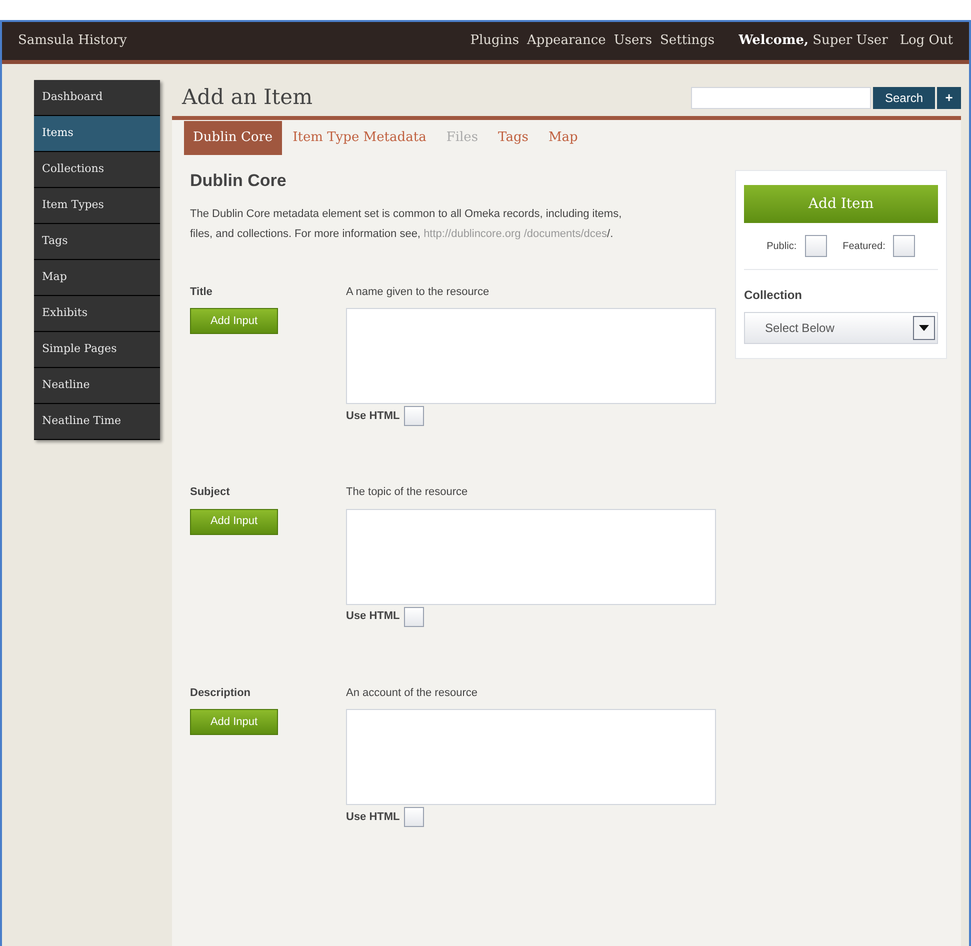 This screenshot has height=946, width=971. What do you see at coordinates (418, 292) in the screenshot?
I see `field-hint: A name given to the resource` at bounding box center [418, 292].